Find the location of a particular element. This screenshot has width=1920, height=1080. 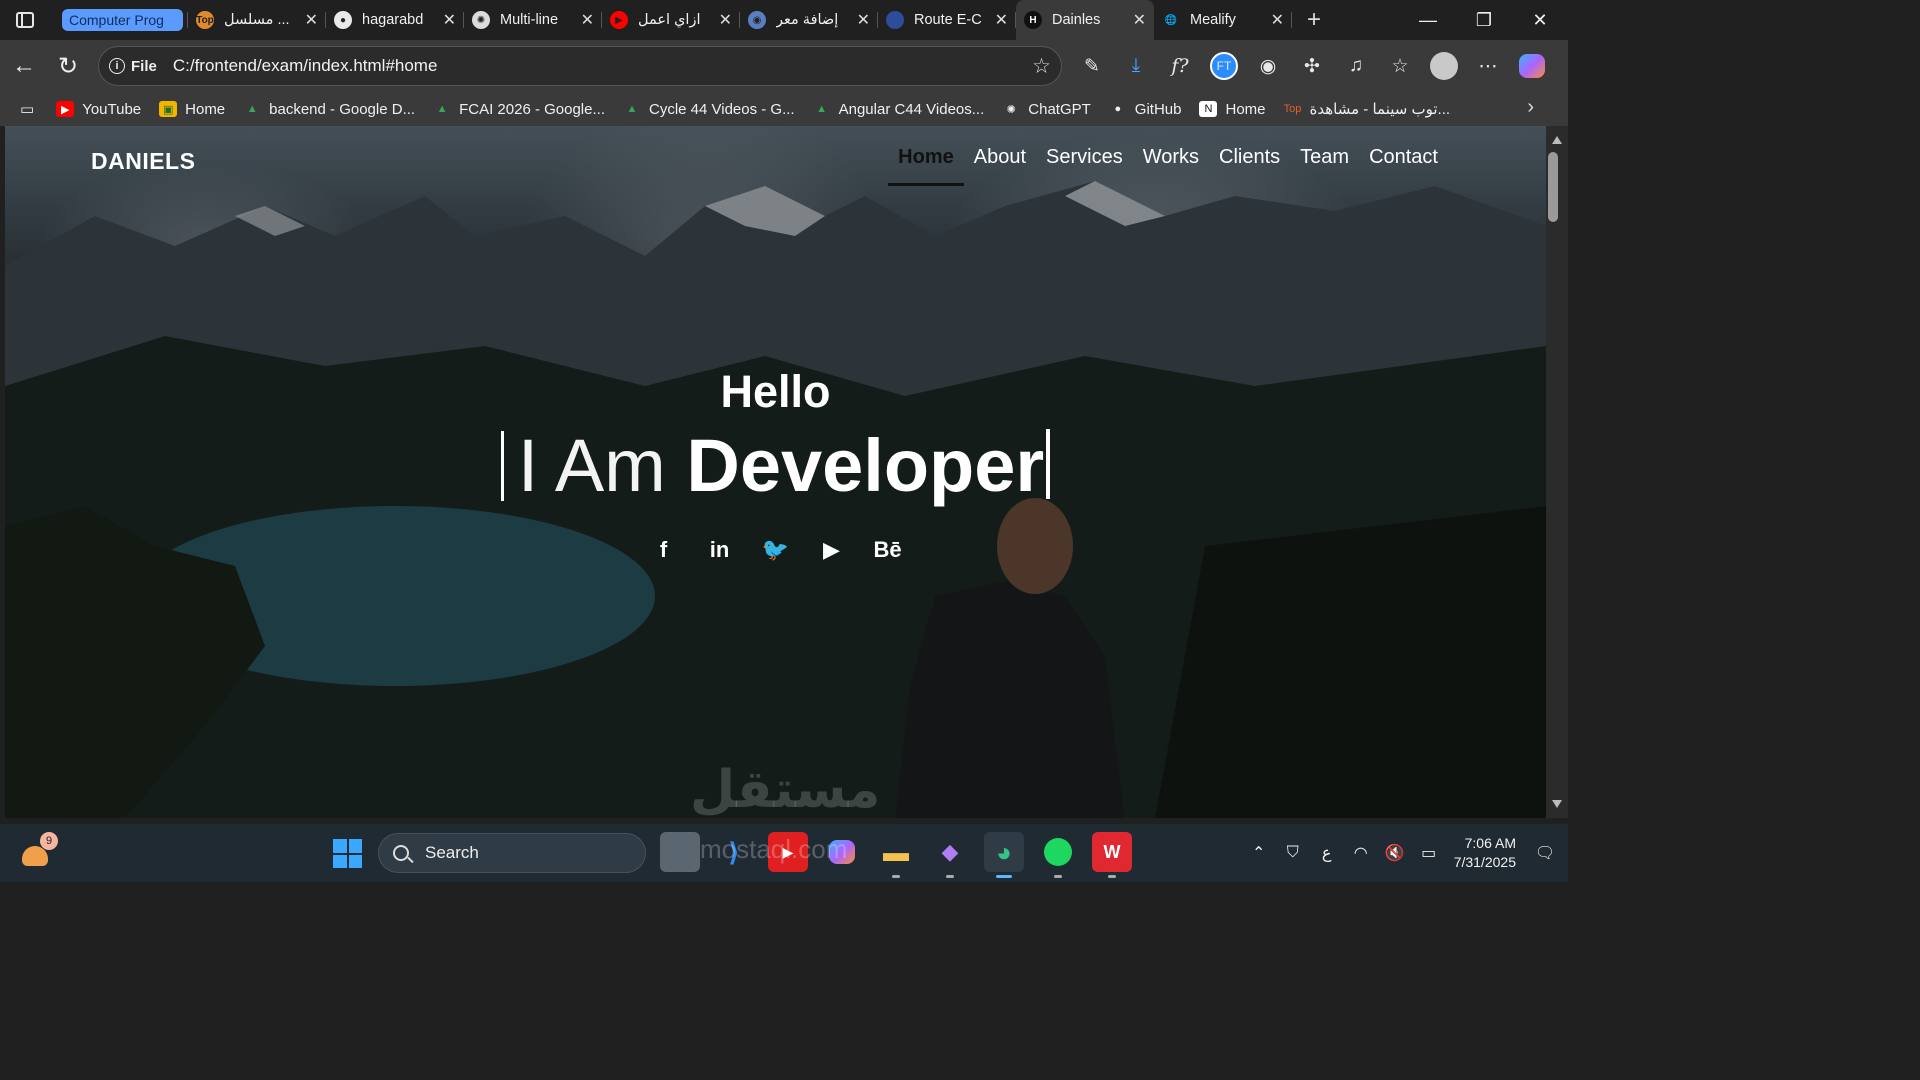

route-icon is located at coordinates (895, 20).